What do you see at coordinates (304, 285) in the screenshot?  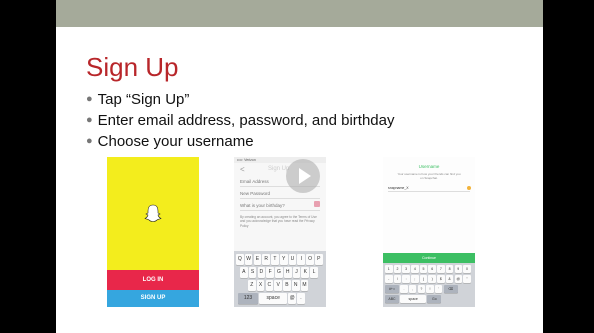 I see `key: M` at bounding box center [304, 285].